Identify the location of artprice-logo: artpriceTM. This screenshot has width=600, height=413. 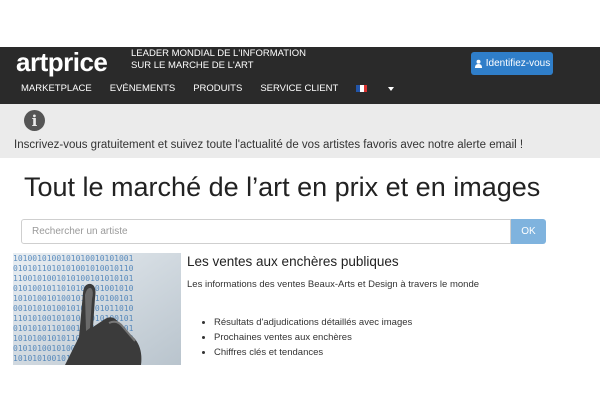
(66, 60).